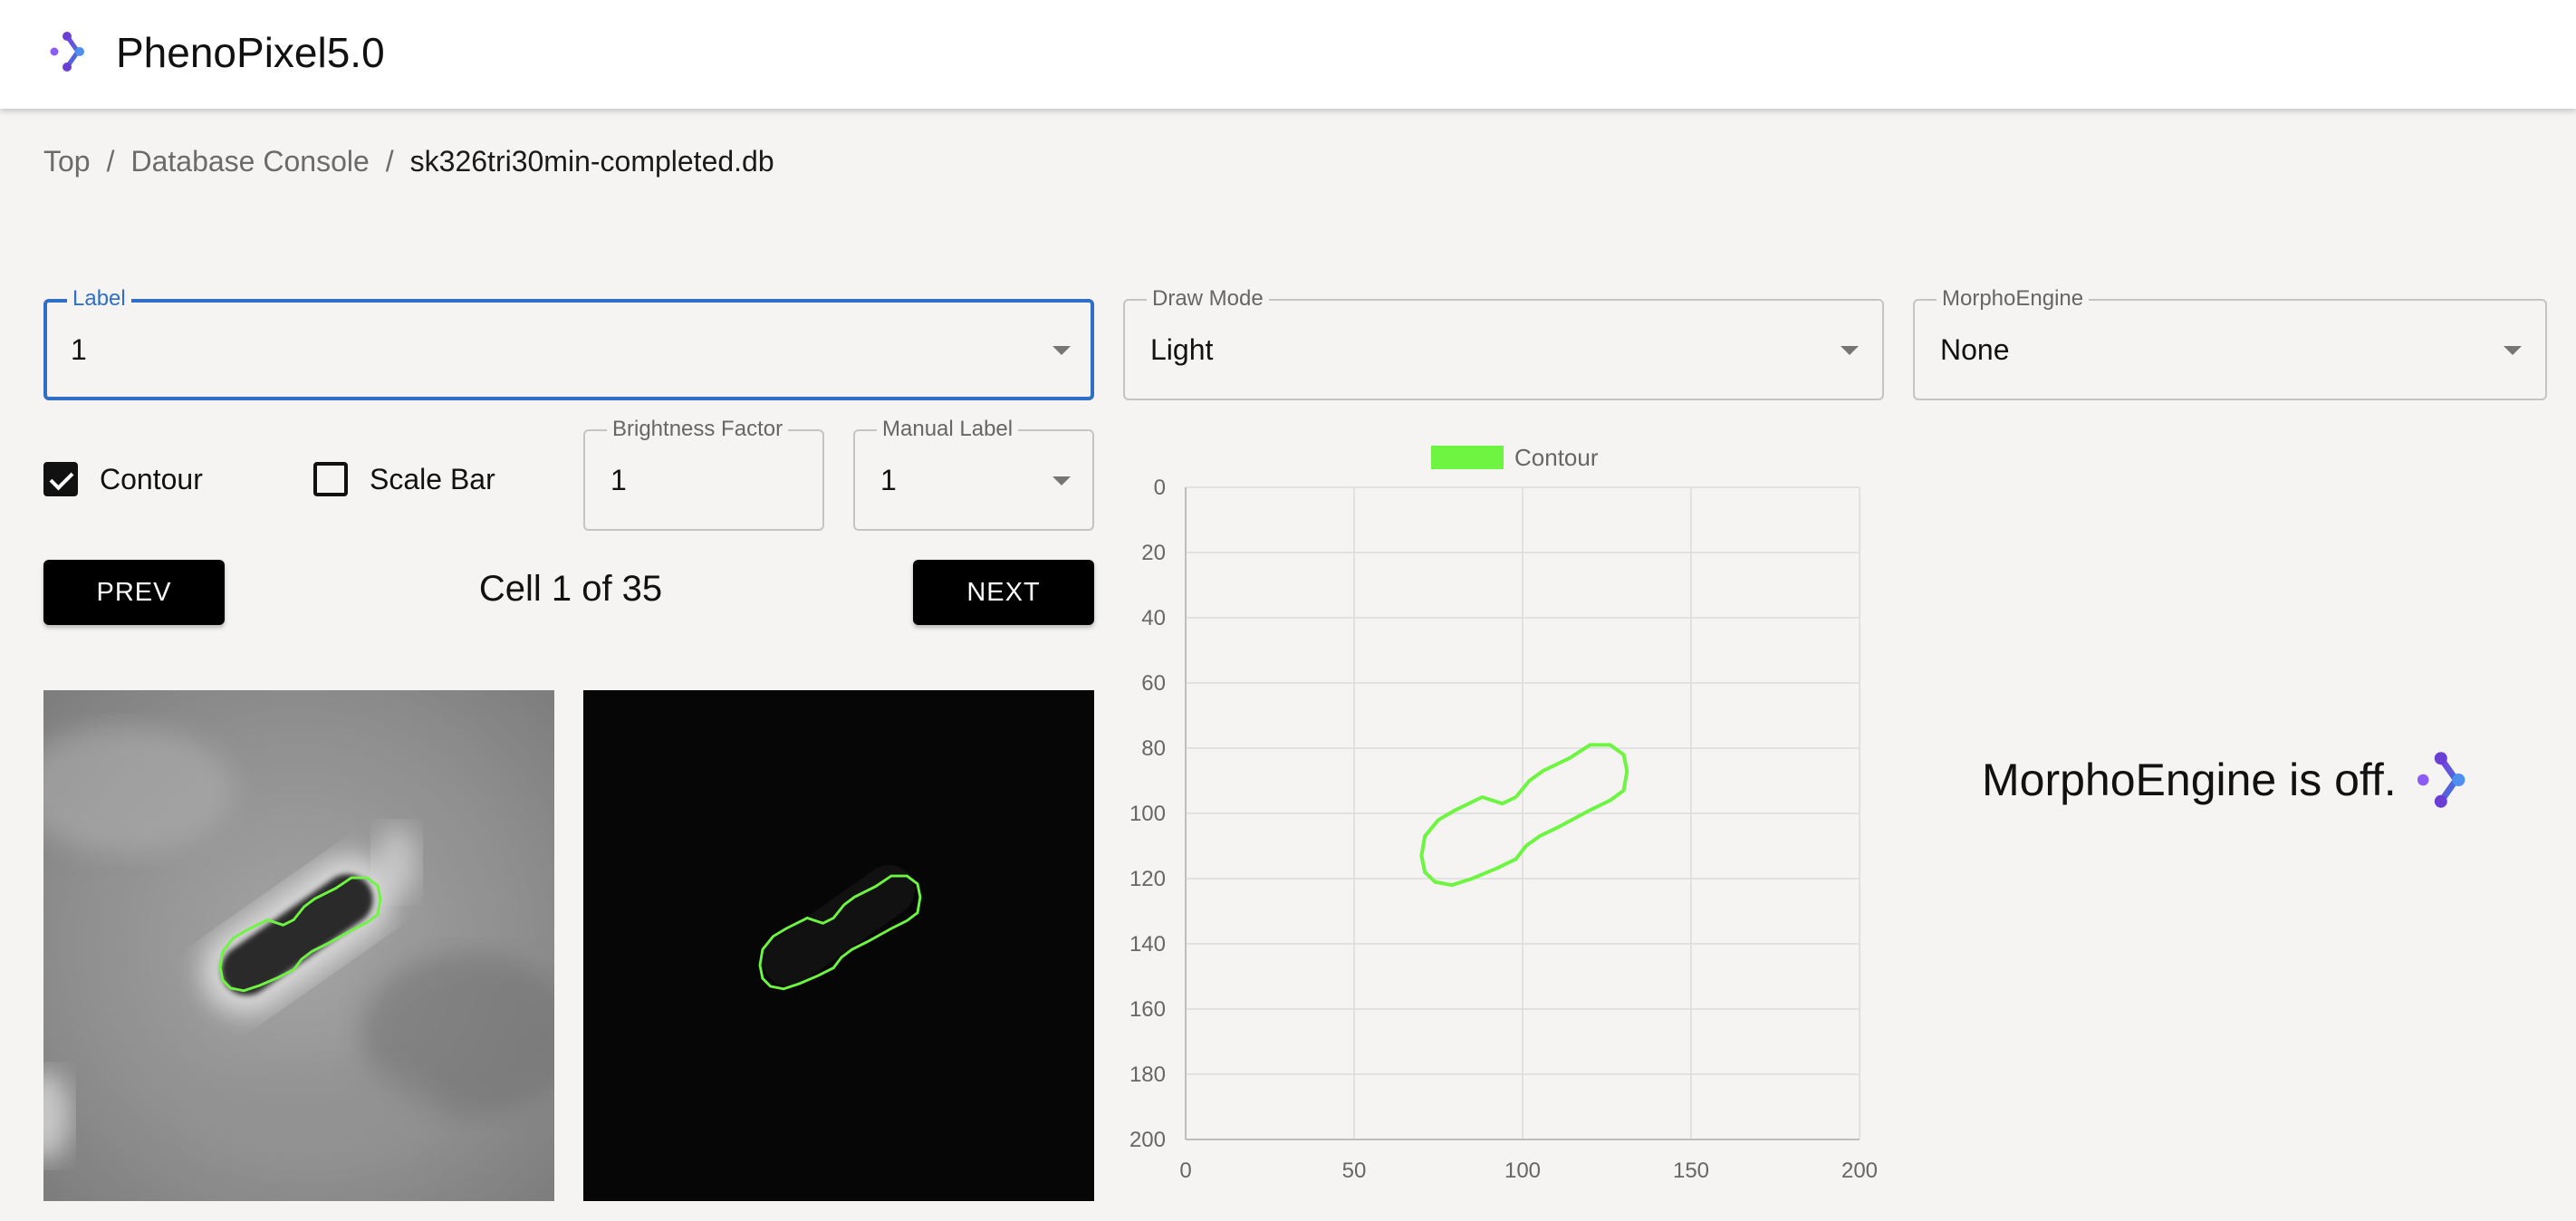 This screenshot has height=1221, width=2576. Describe the element at coordinates (151, 479) in the screenshot. I see `contour-checkbox-label: Contour` at that location.